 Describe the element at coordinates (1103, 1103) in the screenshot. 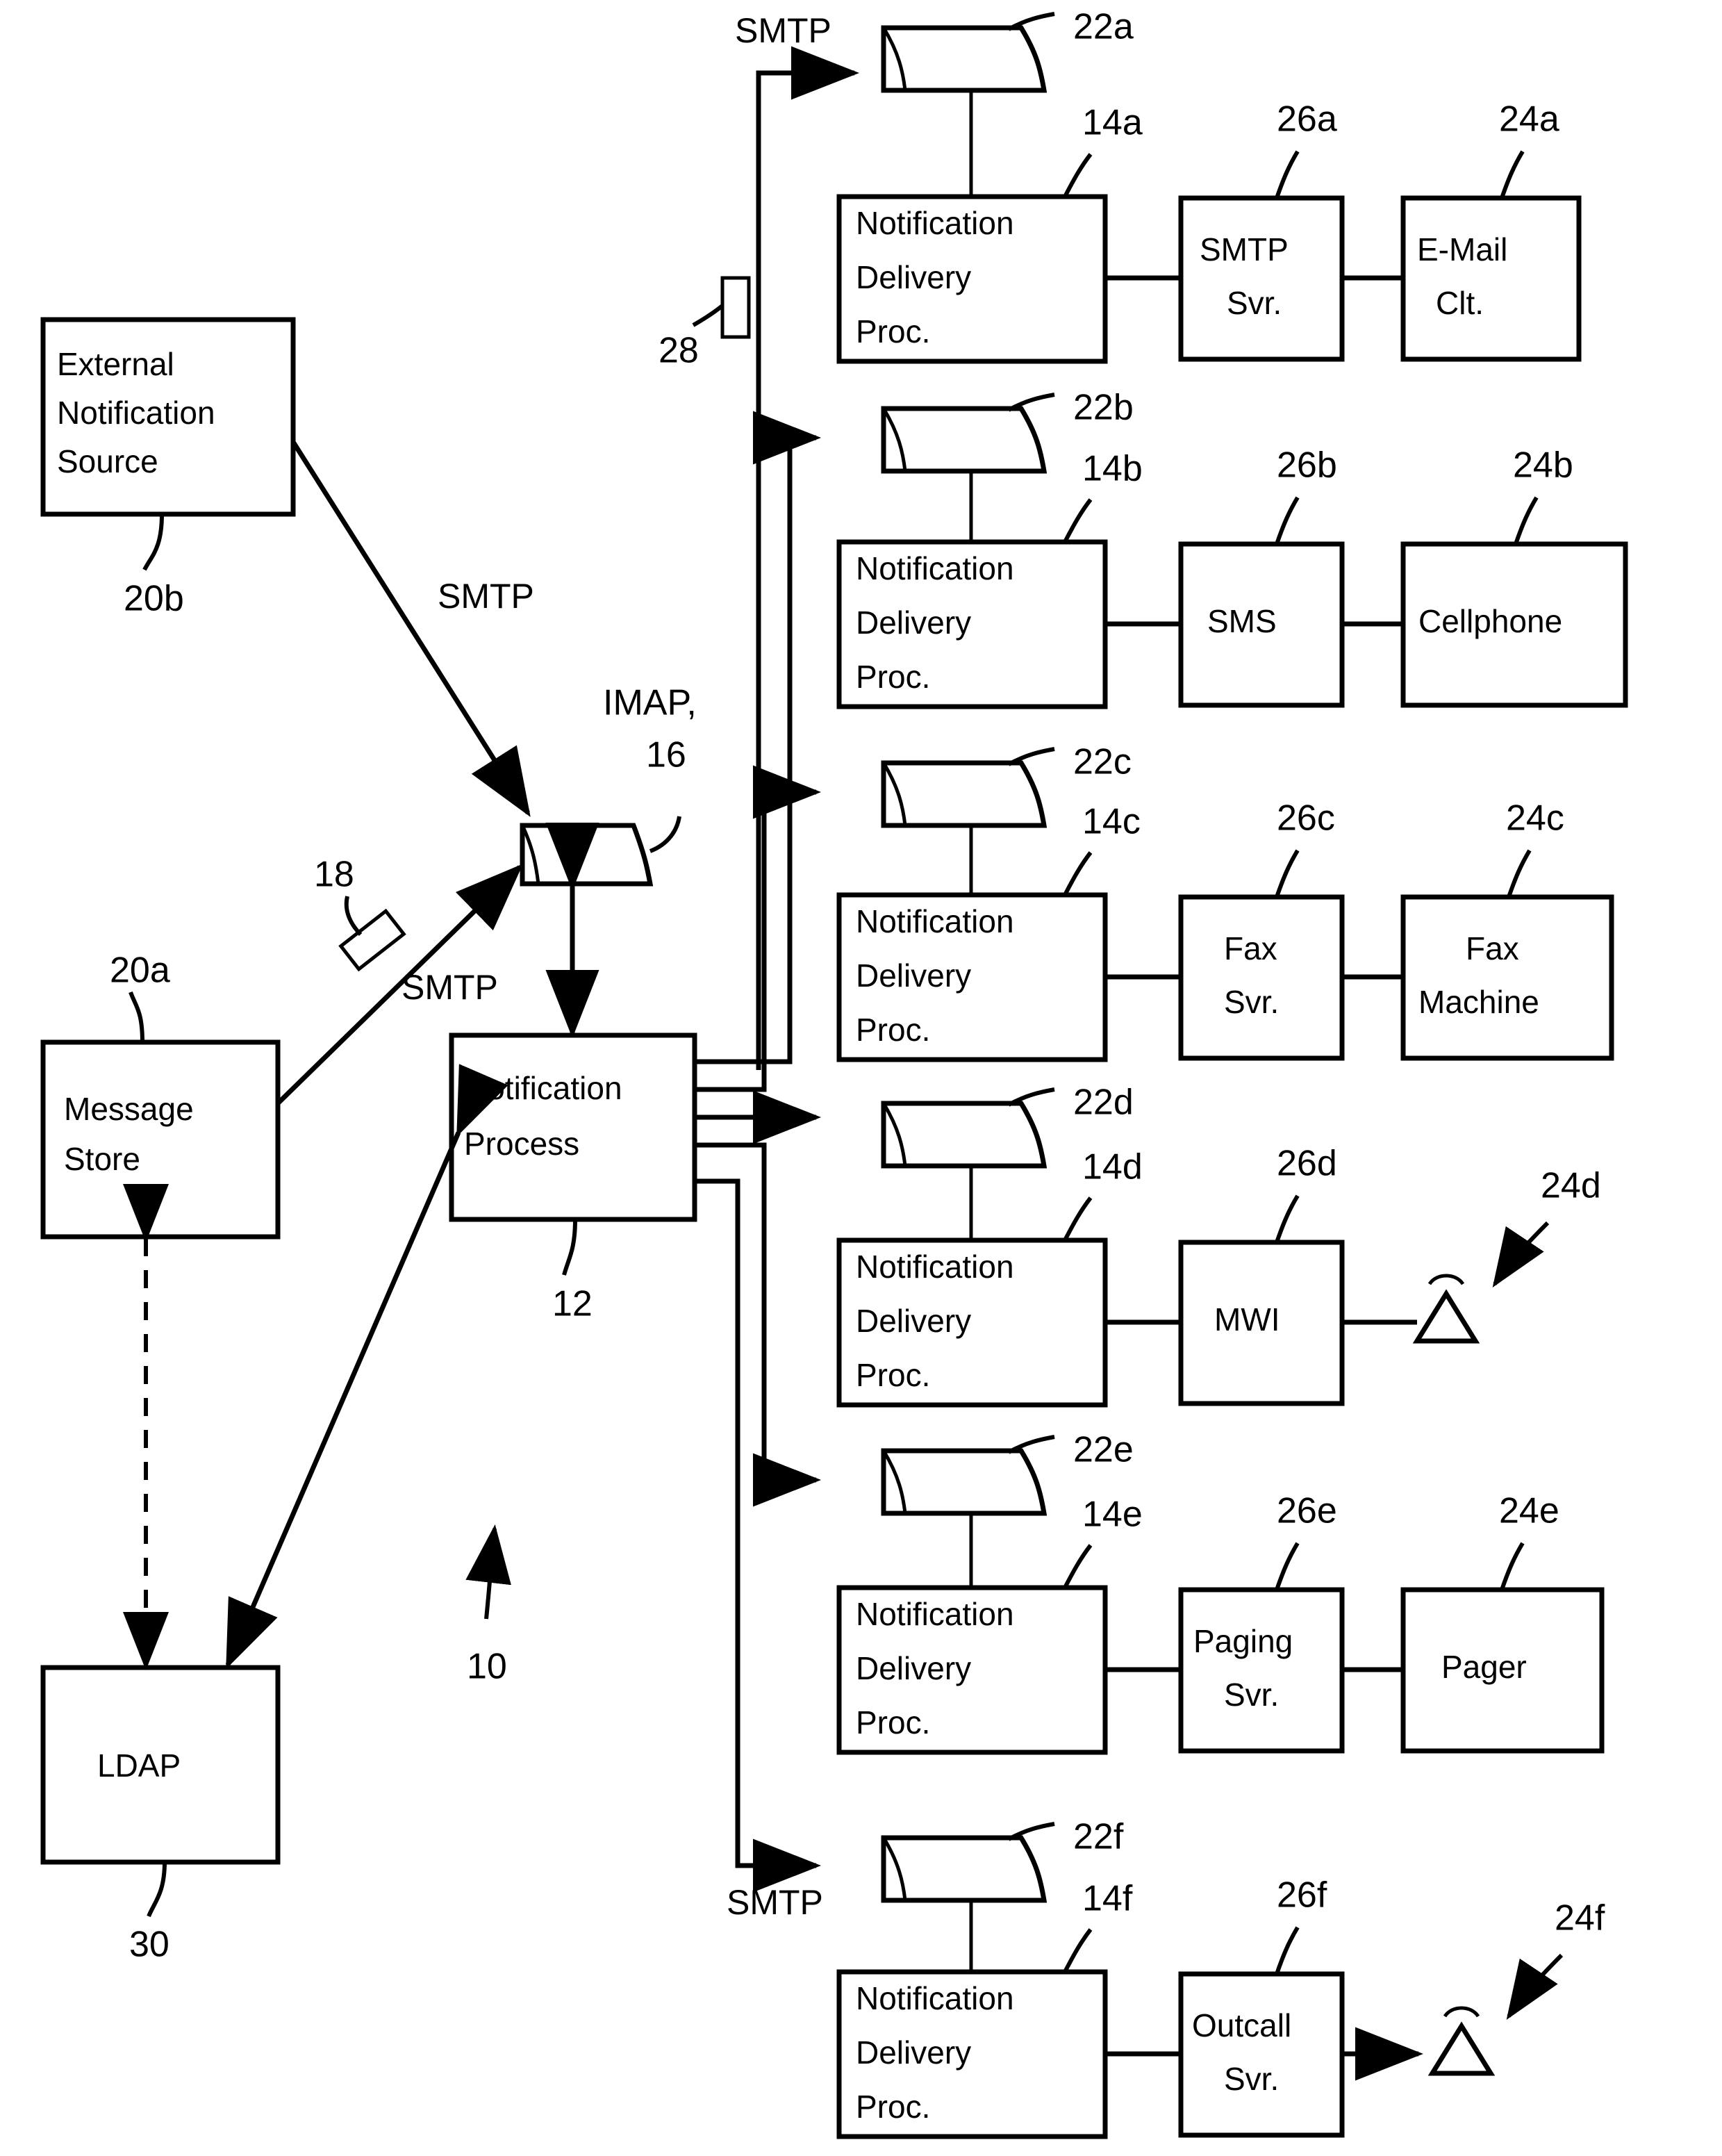

I see `ref-22d: 22d` at that location.